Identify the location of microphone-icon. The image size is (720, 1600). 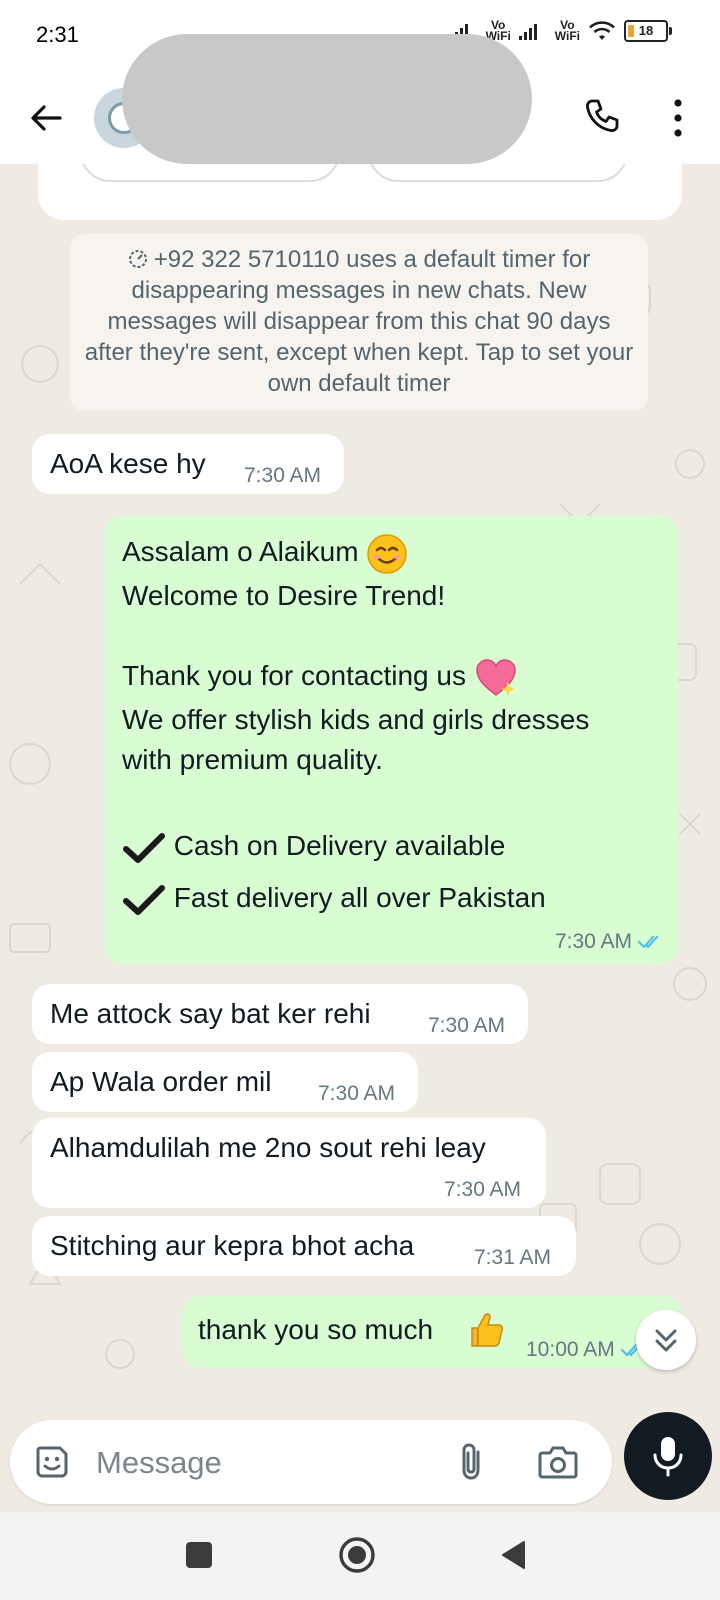
(668, 1457).